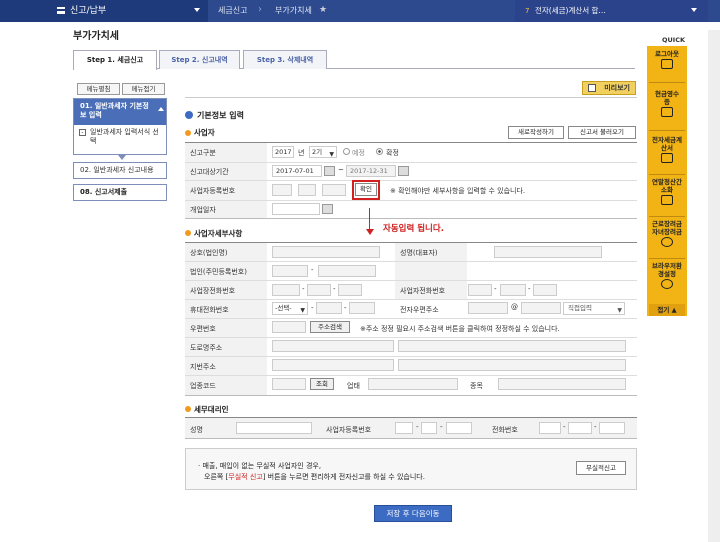 The width and height of the screenshot is (720, 542). What do you see at coordinates (245, 477) in the screenshot?
I see `notice-highlight: 무실적 신고` at bounding box center [245, 477].